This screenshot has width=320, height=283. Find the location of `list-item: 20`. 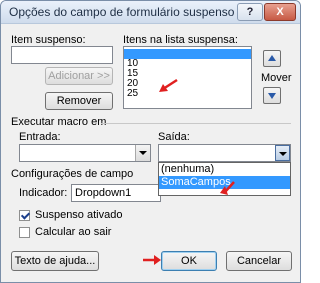

list-item: 20 is located at coordinates (187, 84).